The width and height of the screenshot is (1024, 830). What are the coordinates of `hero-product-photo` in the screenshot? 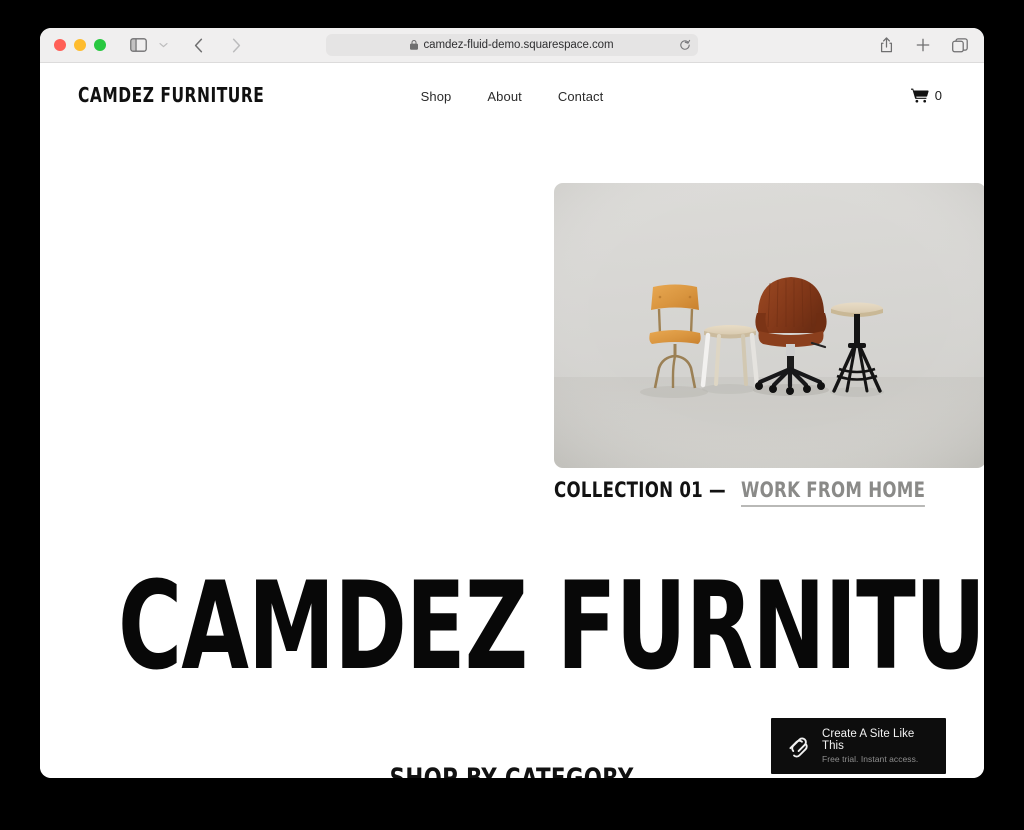 It's located at (769, 325).